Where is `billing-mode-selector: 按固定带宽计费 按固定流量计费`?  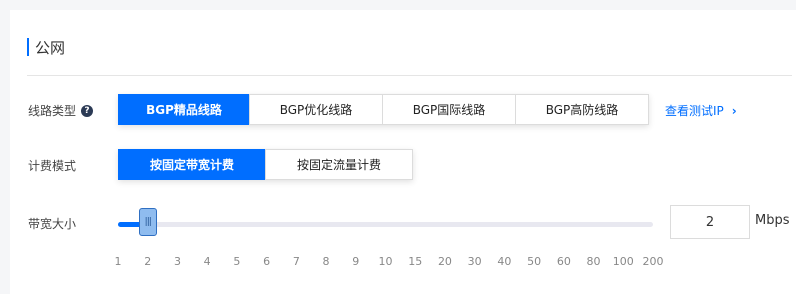 billing-mode-selector: 按固定带宽计费 按固定流量计费 is located at coordinates (265, 164).